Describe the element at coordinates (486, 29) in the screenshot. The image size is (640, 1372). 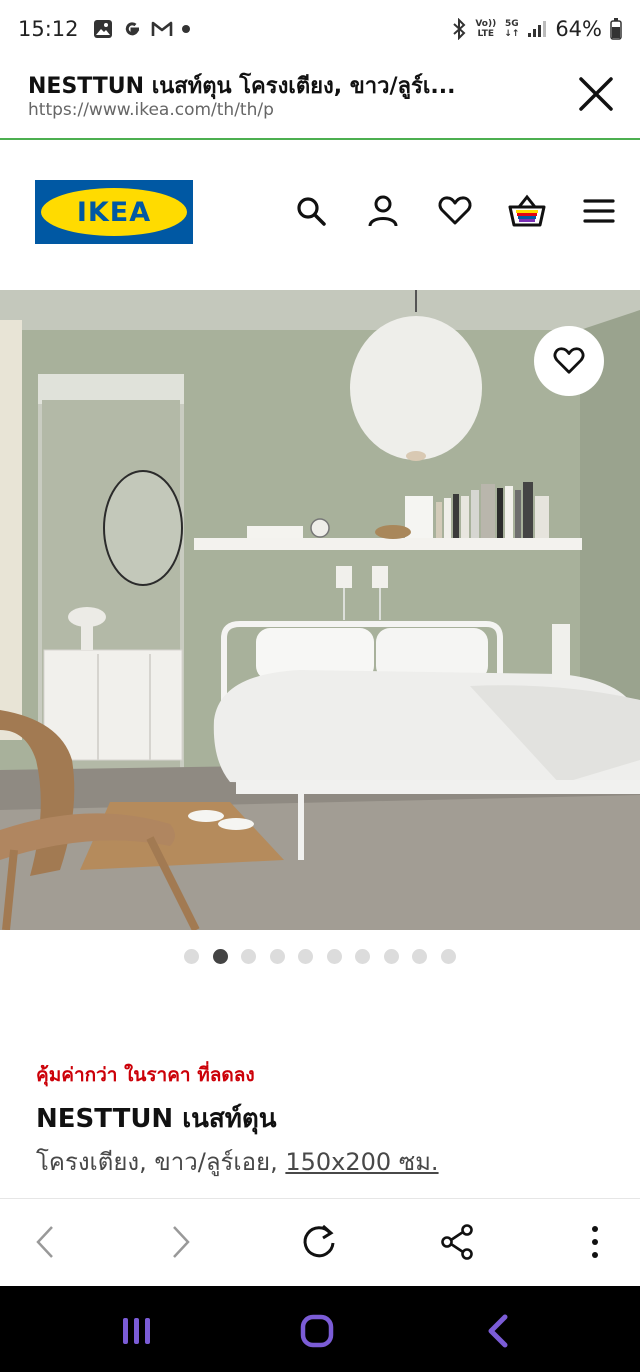
I see `volte-icon: Vo)) LTE` at that location.